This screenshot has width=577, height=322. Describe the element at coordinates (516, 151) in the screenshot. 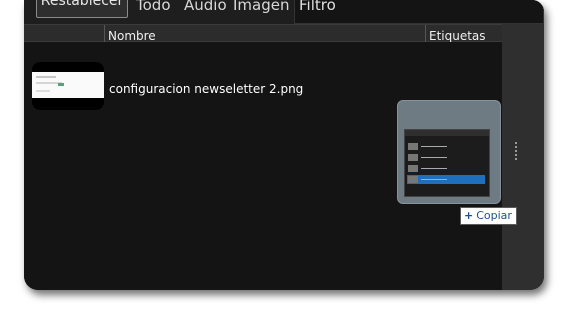

I see `resize-handle-icon` at that location.